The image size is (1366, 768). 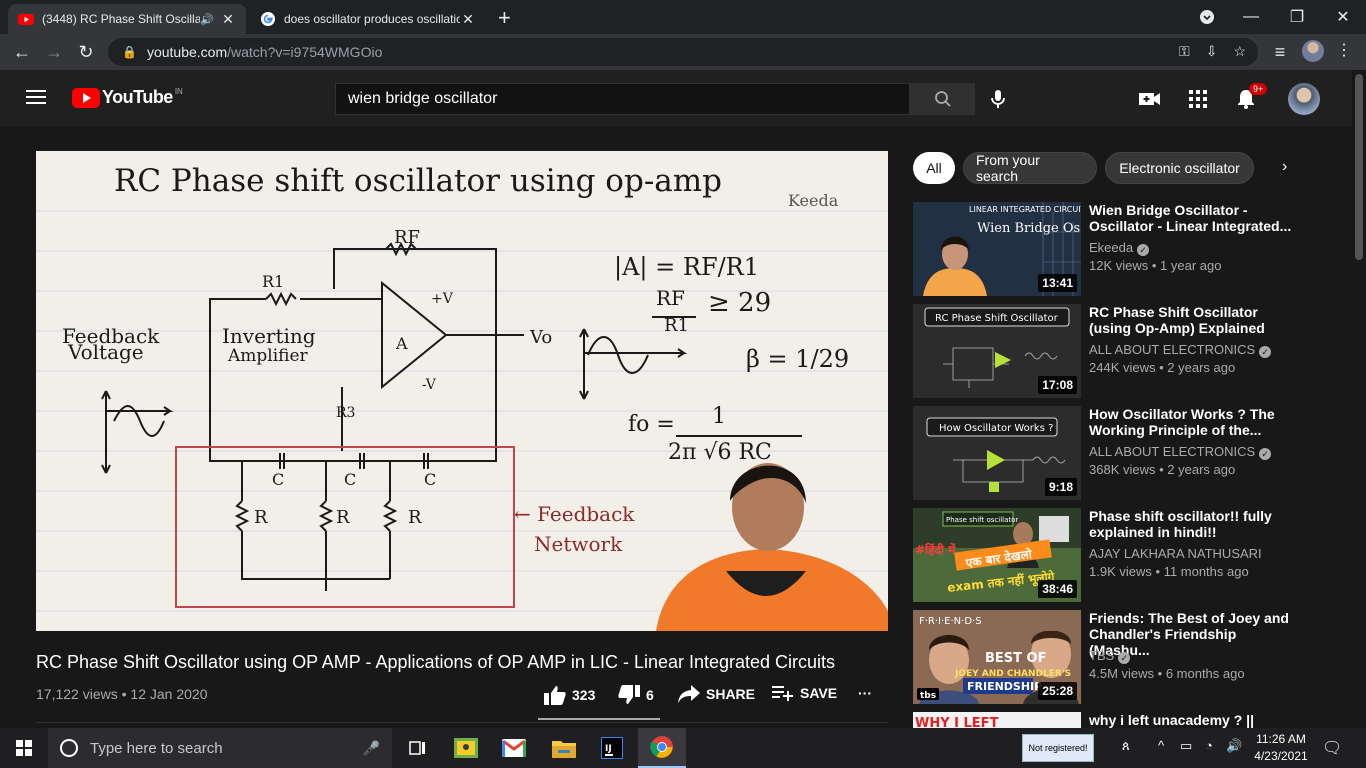 I want to click on profile-avatar, so click(x=1313, y=51).